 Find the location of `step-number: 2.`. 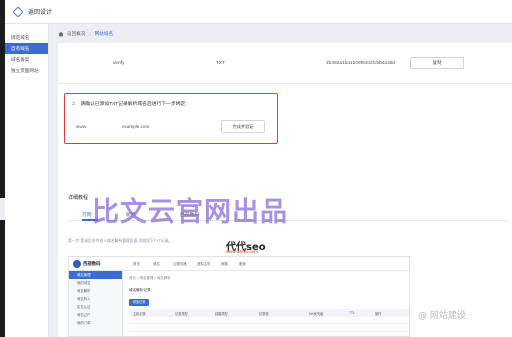

step-number: 2. is located at coordinates (74, 104).